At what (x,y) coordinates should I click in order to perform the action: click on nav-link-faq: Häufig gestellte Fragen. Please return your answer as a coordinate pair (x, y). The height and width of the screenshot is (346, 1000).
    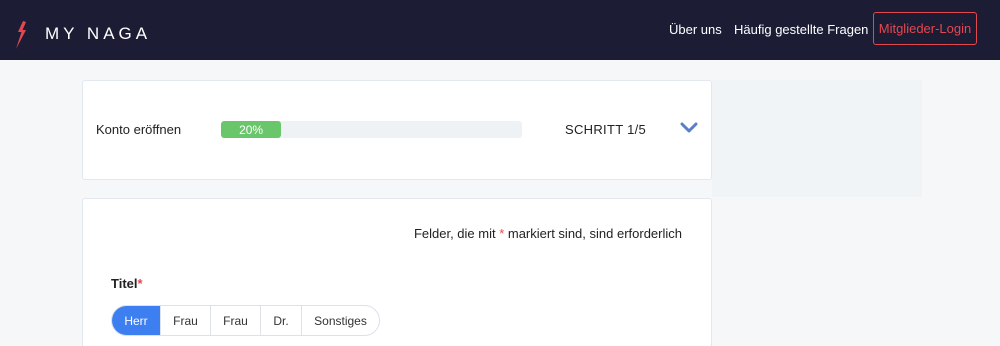
    Looking at the image, I should click on (801, 29).